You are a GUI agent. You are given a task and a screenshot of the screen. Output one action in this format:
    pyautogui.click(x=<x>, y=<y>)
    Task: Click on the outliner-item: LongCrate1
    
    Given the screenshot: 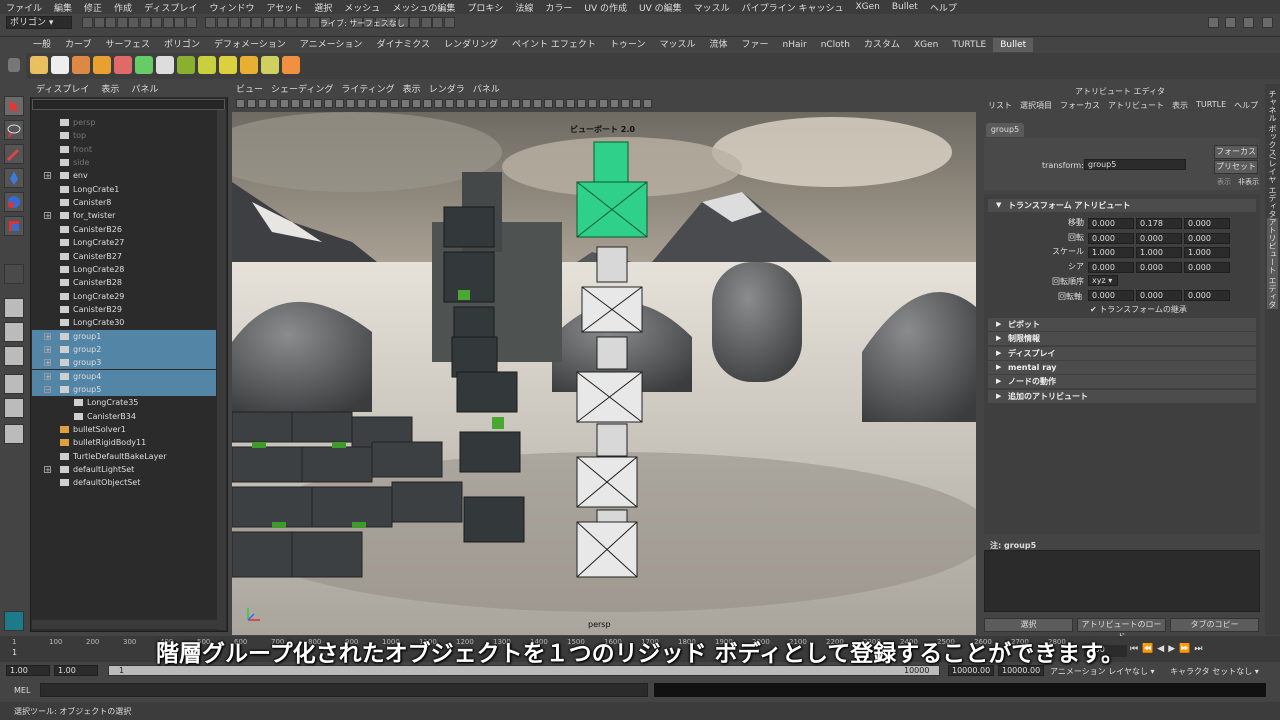 What is the action you would take?
    pyautogui.click(x=124, y=189)
    